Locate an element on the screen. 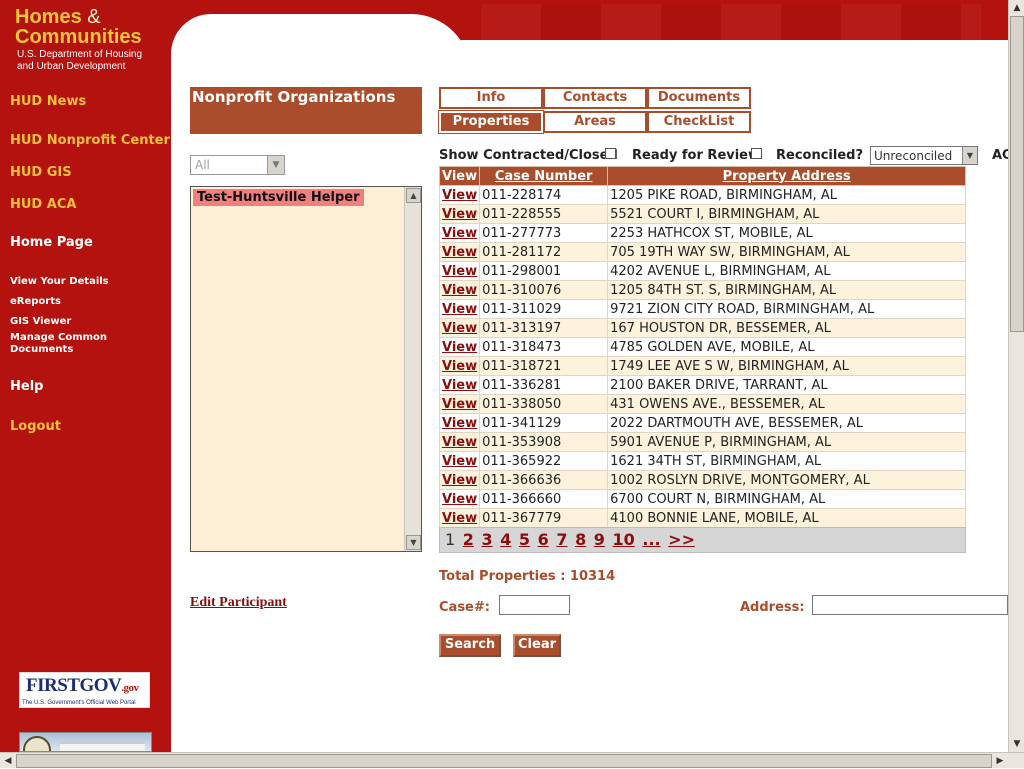 The height and width of the screenshot is (769, 1024). page-link: 7 is located at coordinates (561, 539).